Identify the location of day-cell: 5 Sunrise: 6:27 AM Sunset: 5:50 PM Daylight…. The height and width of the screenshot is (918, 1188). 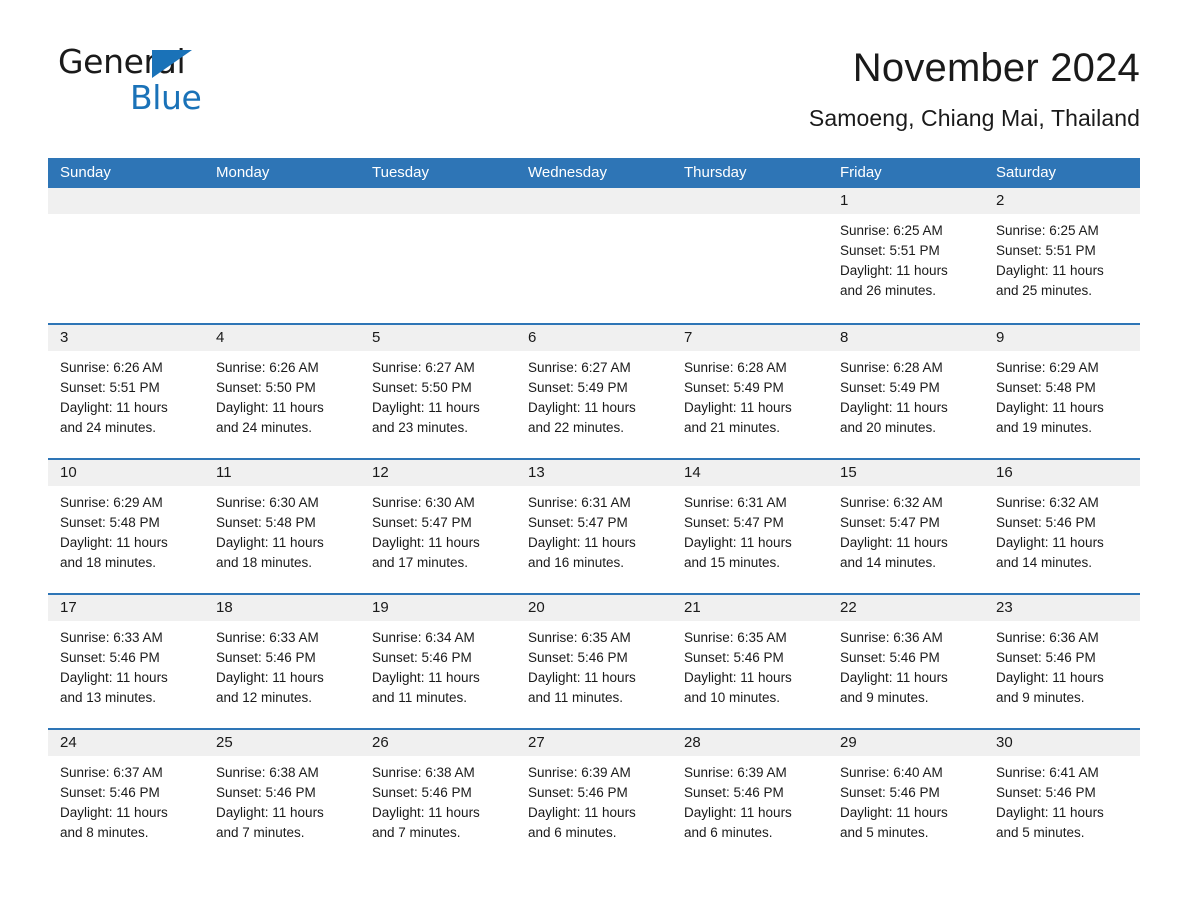
(438, 391).